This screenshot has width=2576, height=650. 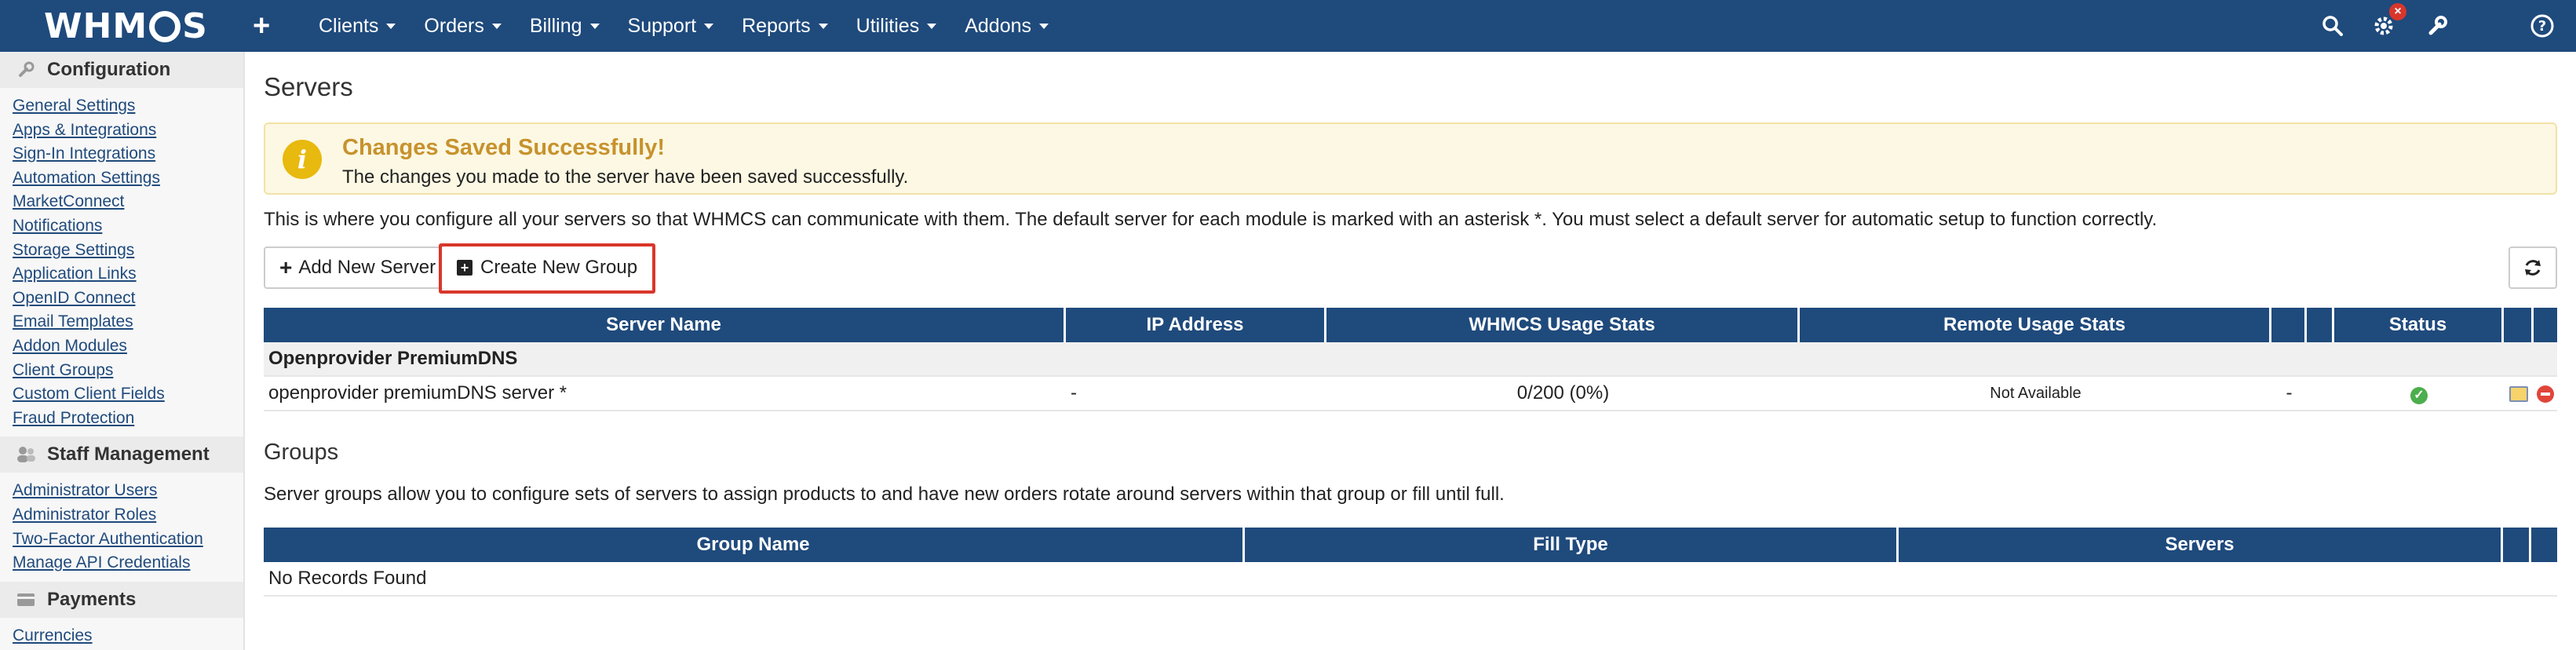 I want to click on whmcs-logo: WHM S, so click(x=126, y=26).